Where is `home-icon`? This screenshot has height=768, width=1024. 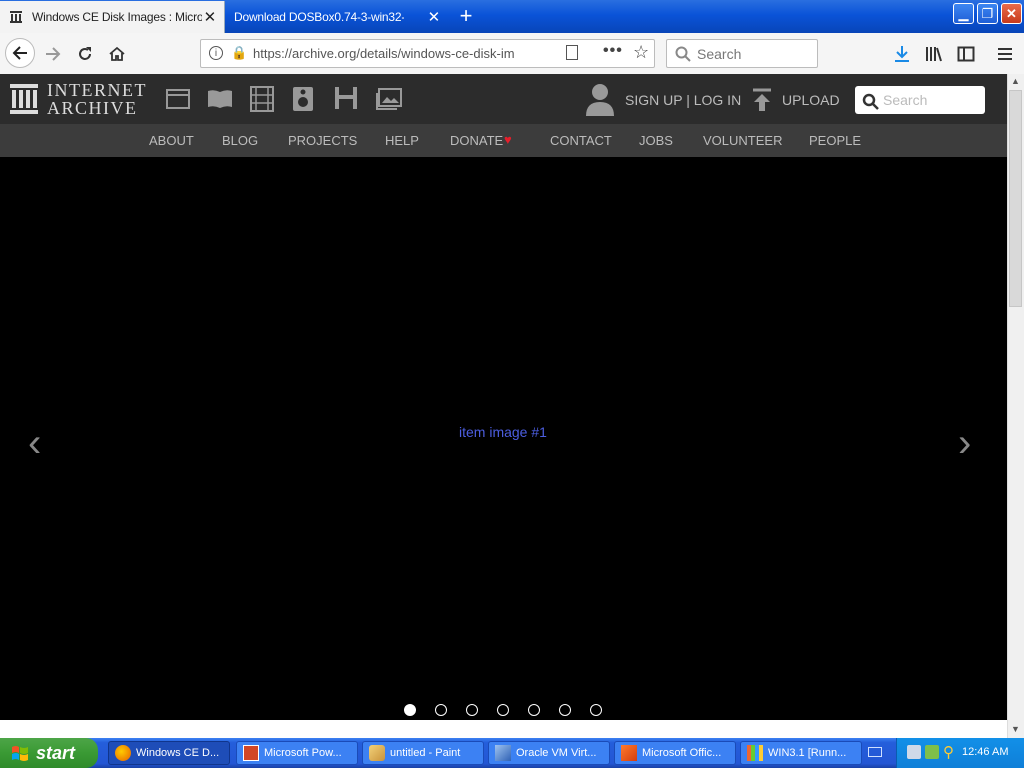
home-icon is located at coordinates (117, 53).